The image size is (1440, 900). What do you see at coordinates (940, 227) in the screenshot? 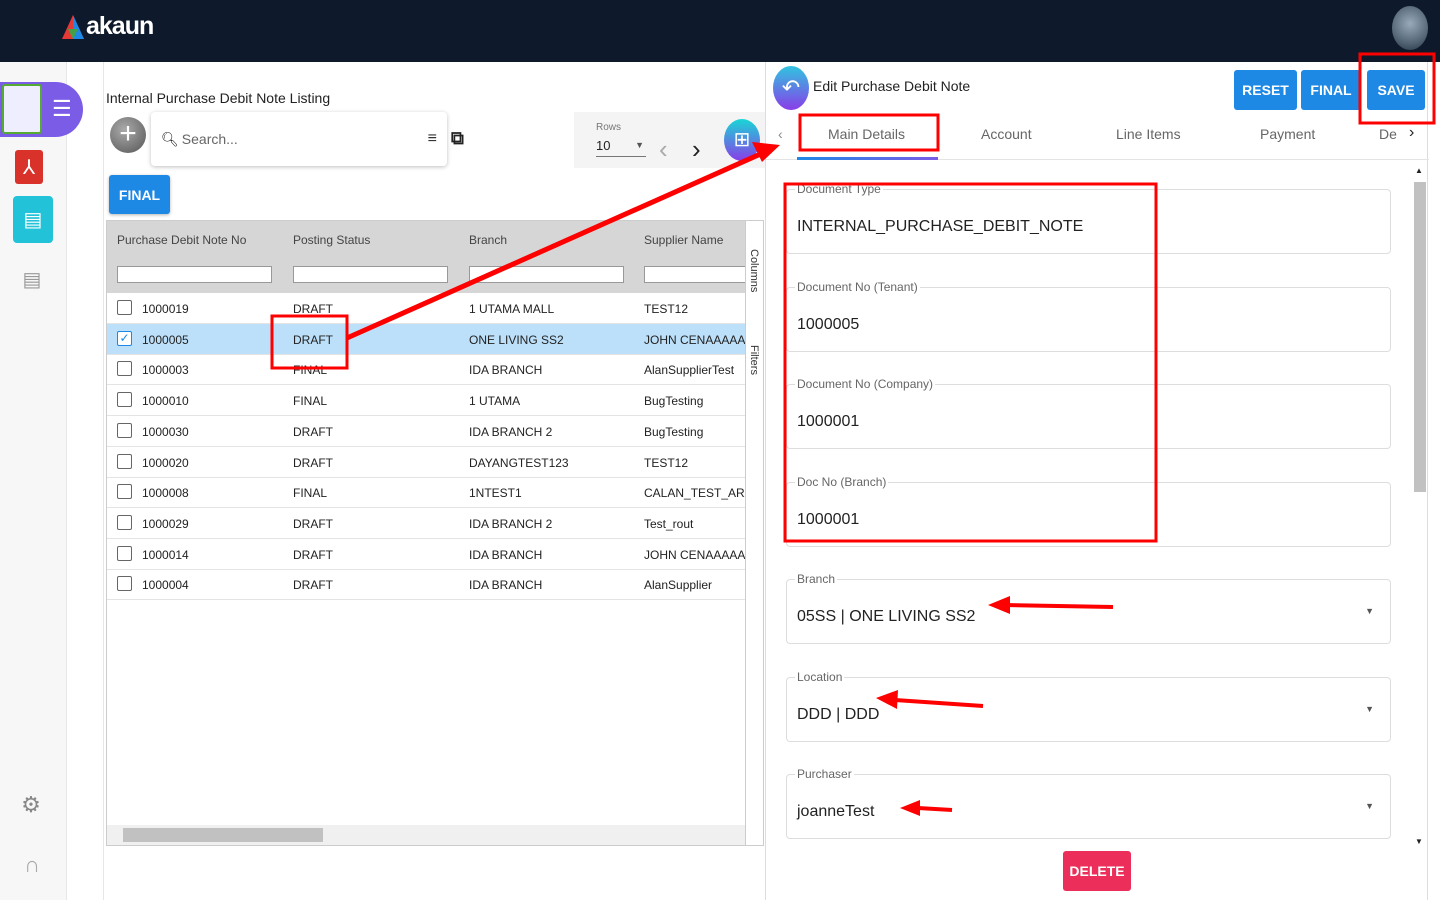
I see `field-value: INTERNAL_PURCHASE_DEBIT_NOTE` at bounding box center [940, 227].